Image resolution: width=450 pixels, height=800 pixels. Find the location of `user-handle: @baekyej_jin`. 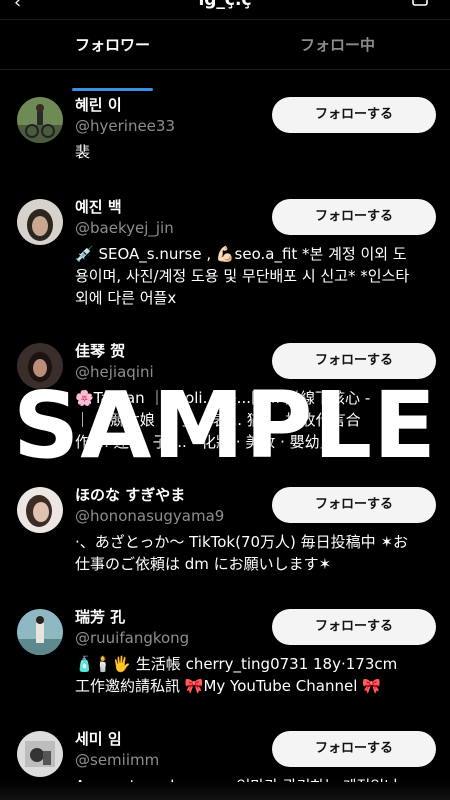

user-handle: @baekyej_jin is located at coordinates (124, 228).